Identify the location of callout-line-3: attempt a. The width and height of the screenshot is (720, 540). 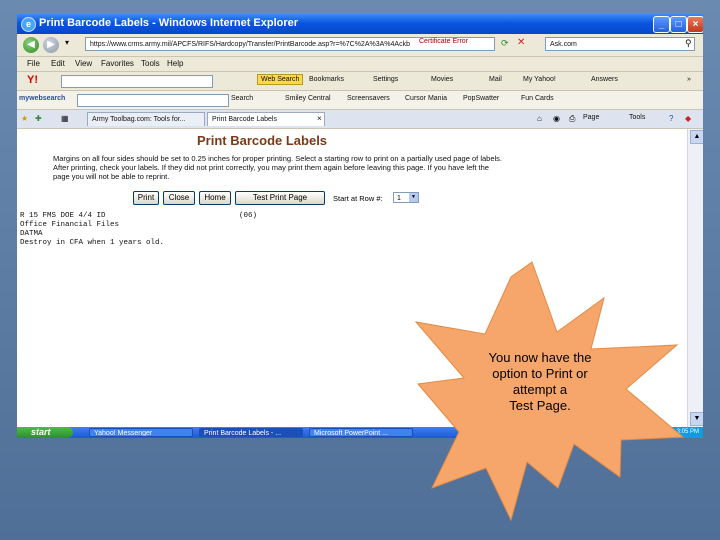
(540, 389).